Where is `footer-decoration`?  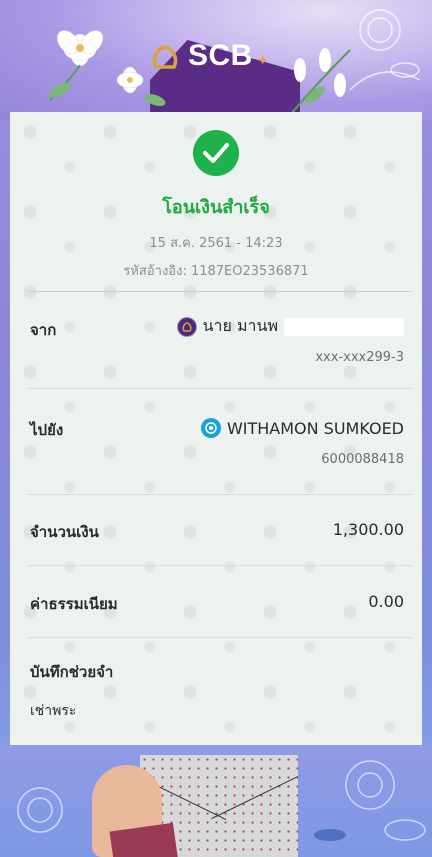 footer-decoration is located at coordinates (216, 801).